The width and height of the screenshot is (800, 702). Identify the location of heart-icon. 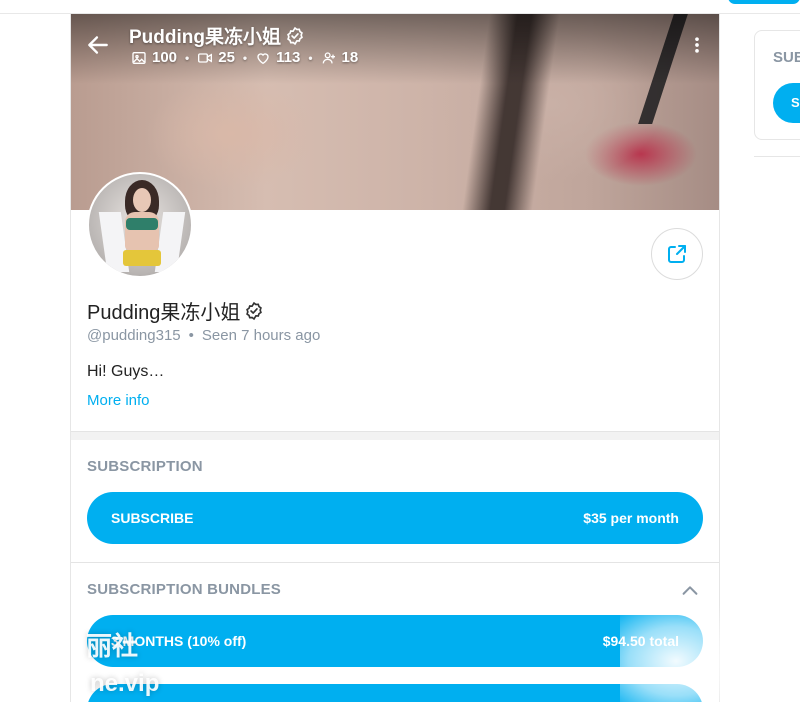
(263, 58).